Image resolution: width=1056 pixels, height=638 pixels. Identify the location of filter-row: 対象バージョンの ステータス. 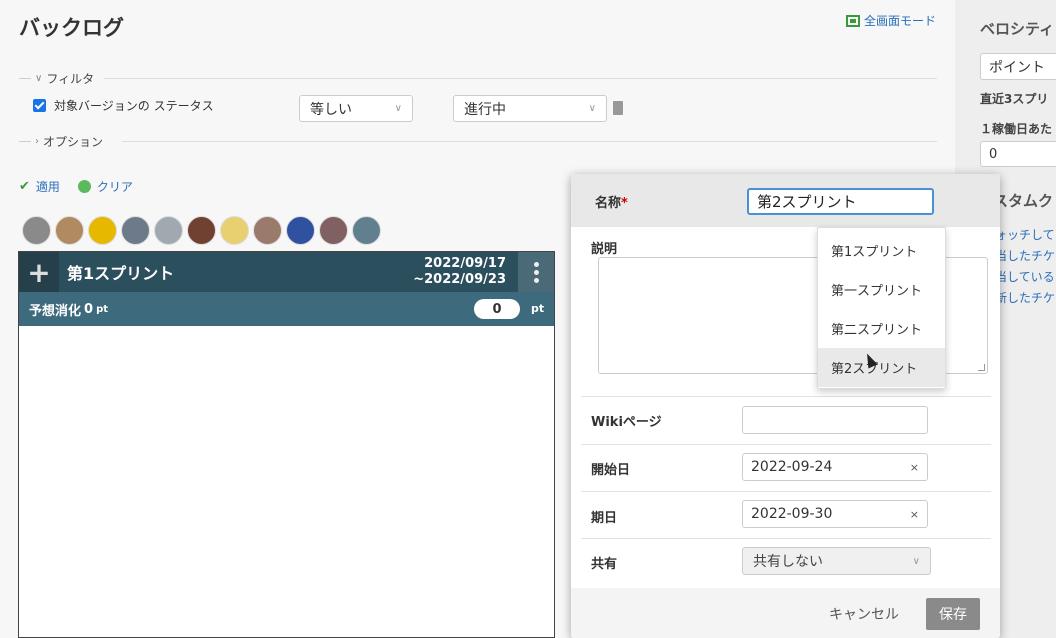
(123, 105).